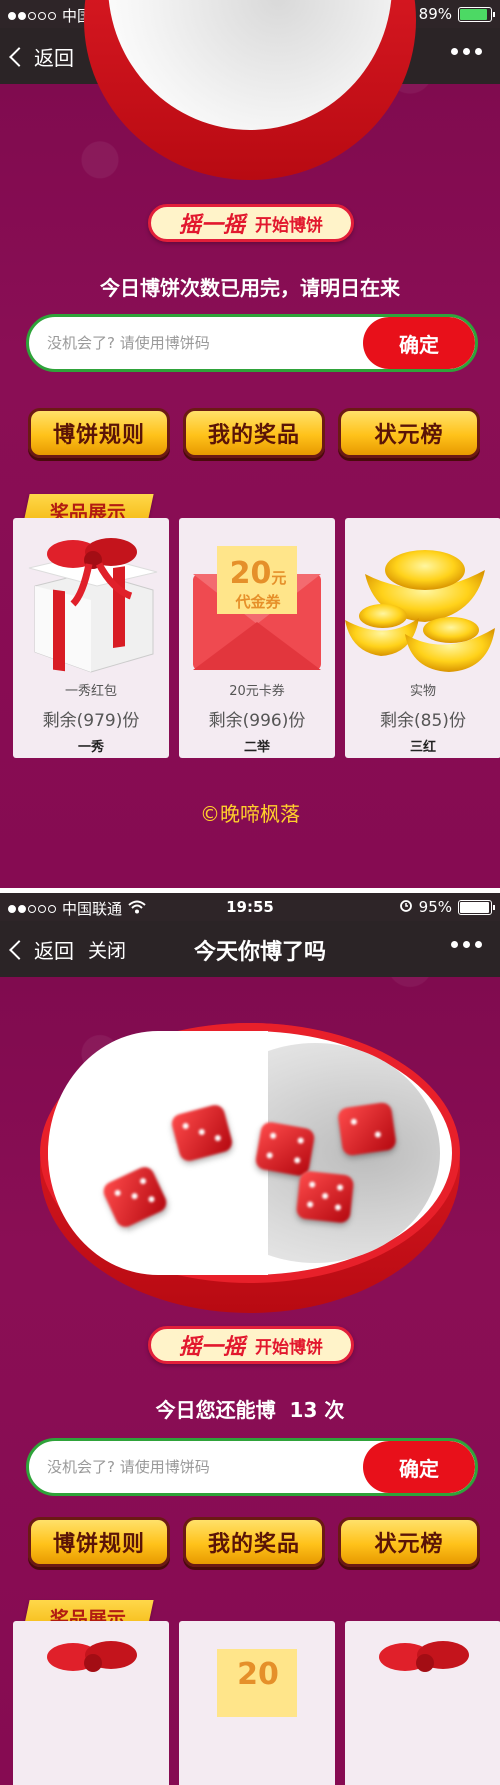  I want to click on prize-card: 20元 代金券 20元卡券 剩余(996)份 二举, so click(257, 638).